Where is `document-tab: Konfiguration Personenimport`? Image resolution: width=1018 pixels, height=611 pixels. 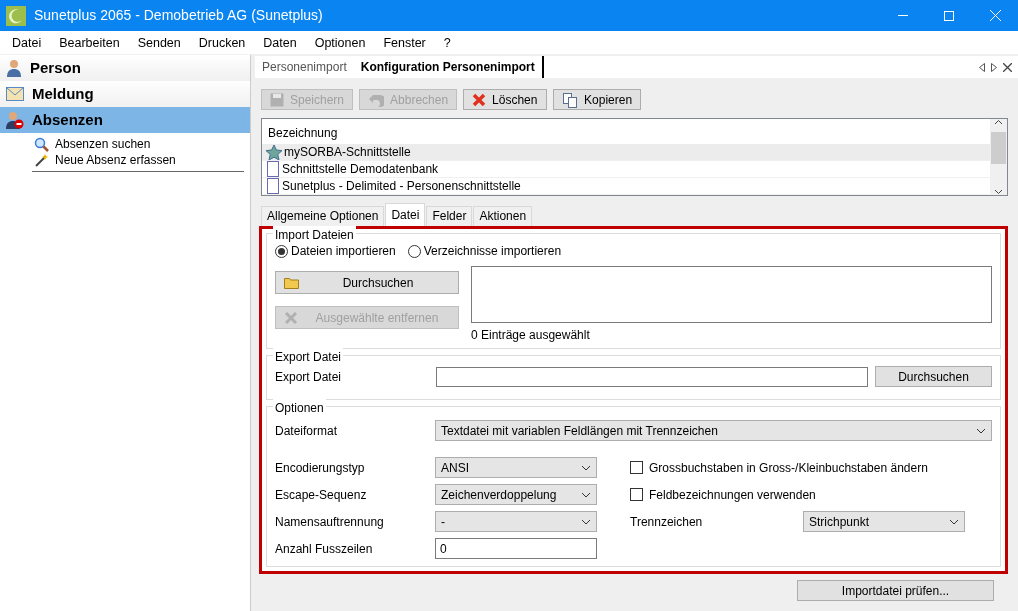 document-tab: Konfiguration Personenimport is located at coordinates (448, 67).